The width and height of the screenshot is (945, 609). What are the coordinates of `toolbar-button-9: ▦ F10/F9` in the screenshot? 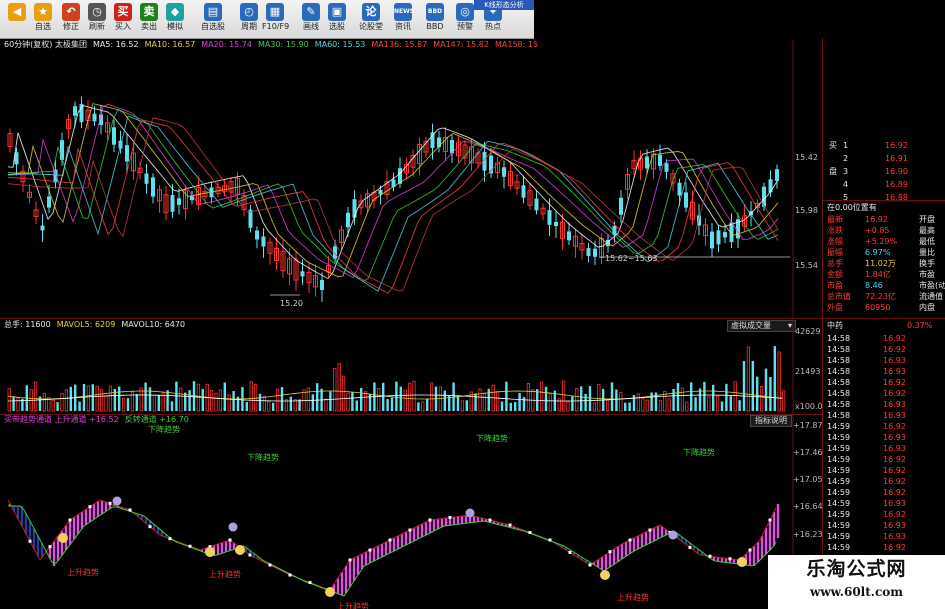 It's located at (275, 19).